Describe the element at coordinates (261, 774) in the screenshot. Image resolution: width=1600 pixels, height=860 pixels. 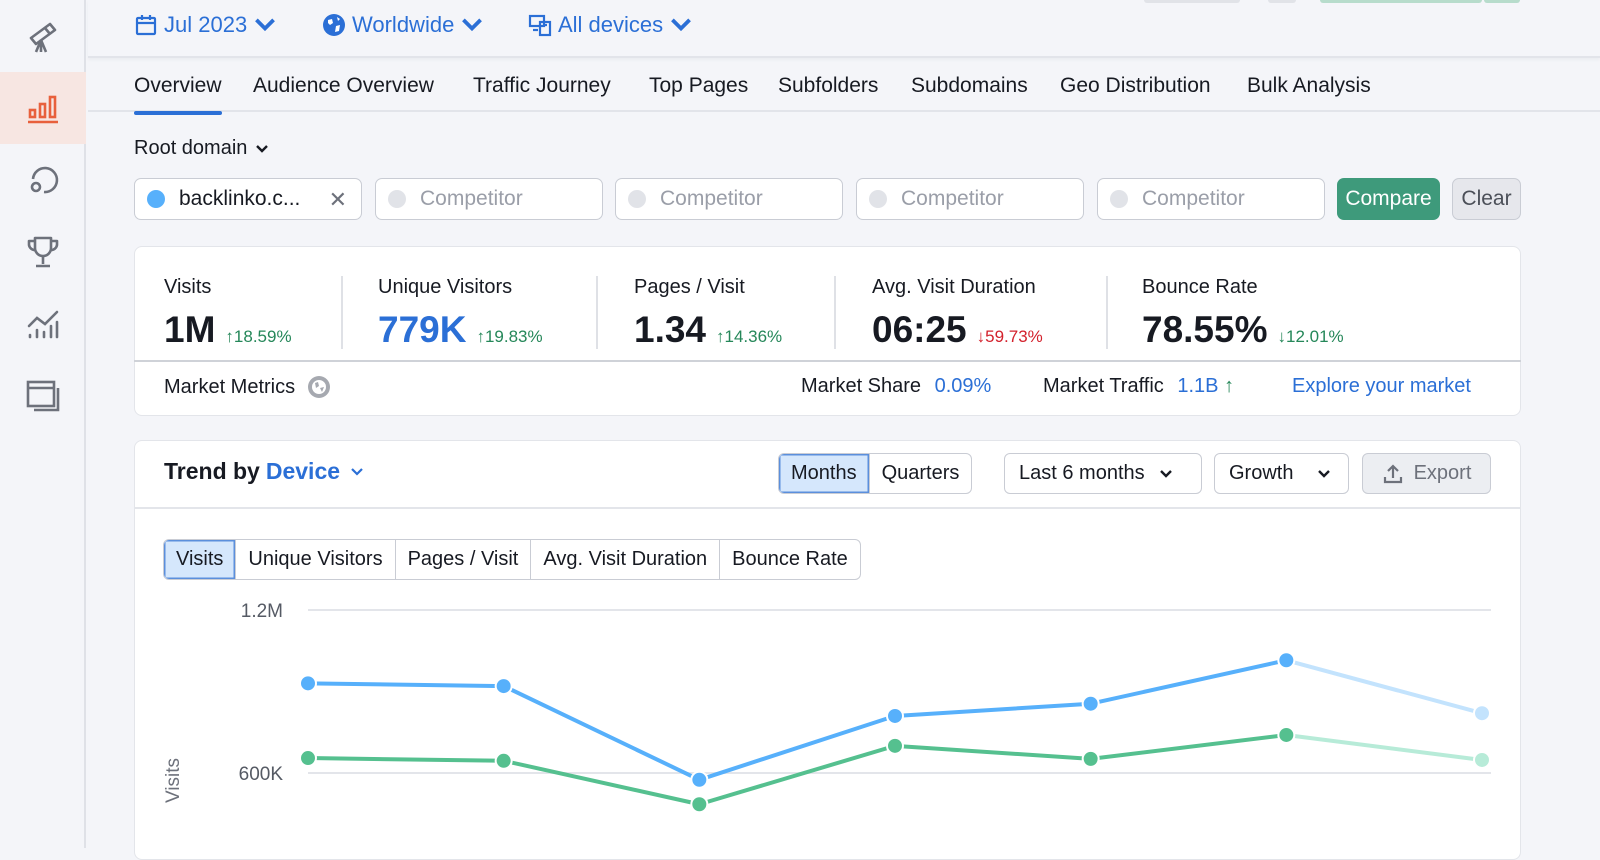
I see `y-tick-label: 600K` at that location.